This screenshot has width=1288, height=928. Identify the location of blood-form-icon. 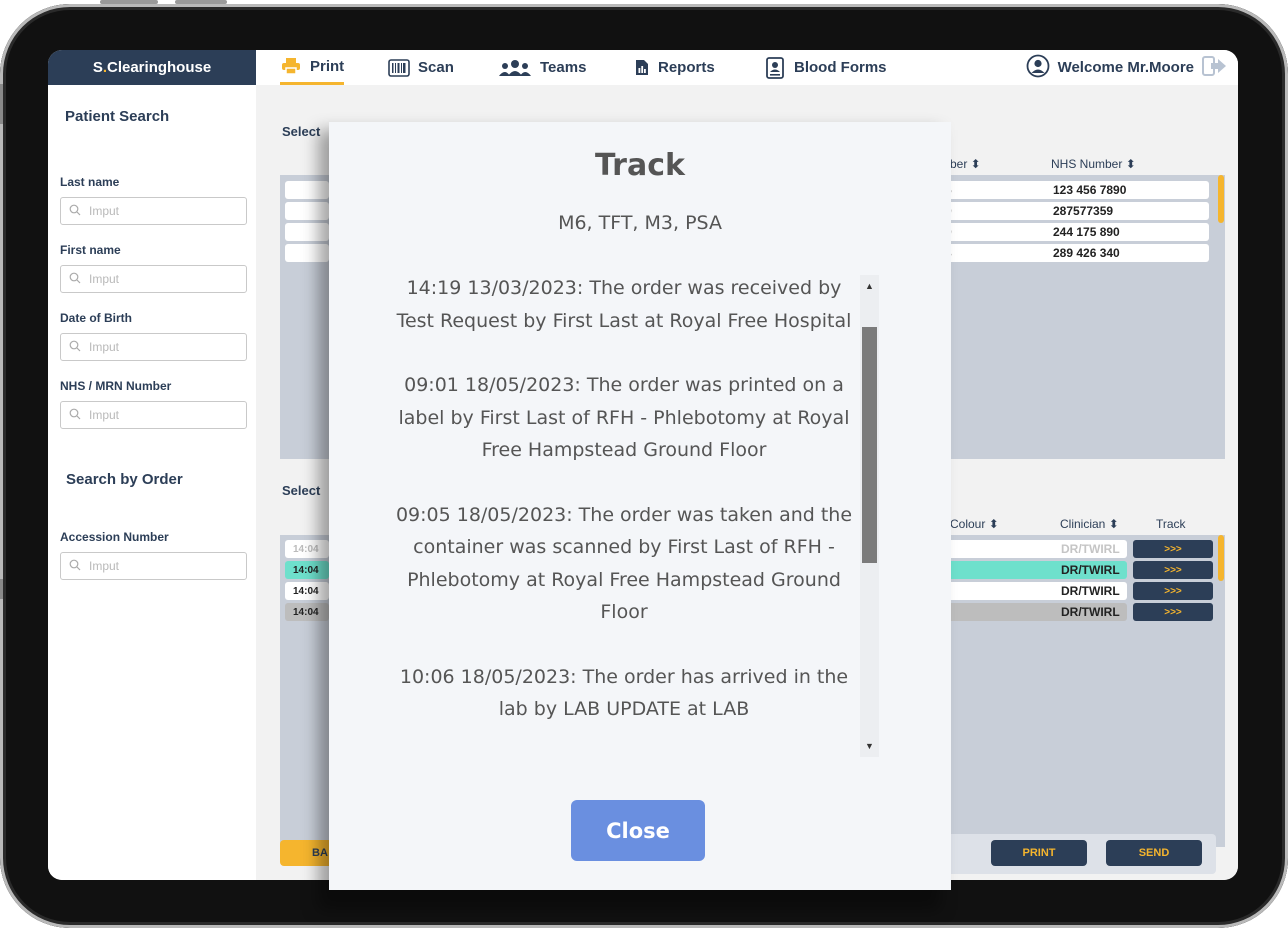
(775, 67).